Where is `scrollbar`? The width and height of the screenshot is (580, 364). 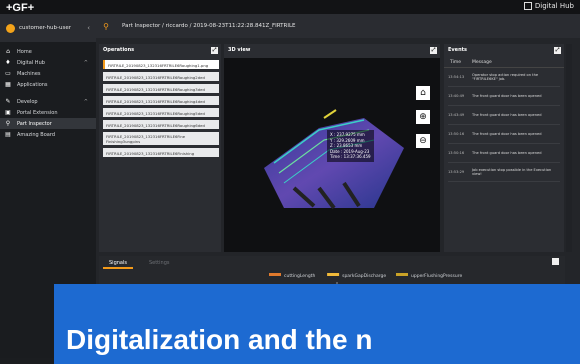 scrollbar is located at coordinates (569, 148).